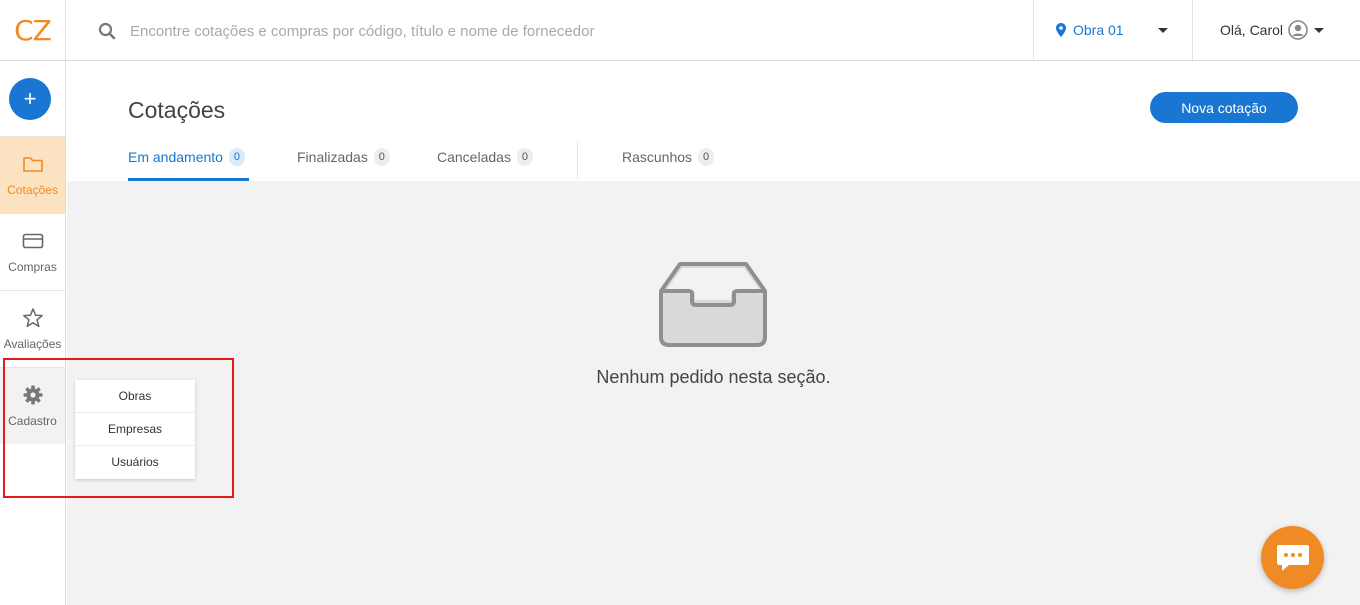 This screenshot has height=605, width=1360. Describe the element at coordinates (107, 31) in the screenshot. I see `search-icon` at that location.